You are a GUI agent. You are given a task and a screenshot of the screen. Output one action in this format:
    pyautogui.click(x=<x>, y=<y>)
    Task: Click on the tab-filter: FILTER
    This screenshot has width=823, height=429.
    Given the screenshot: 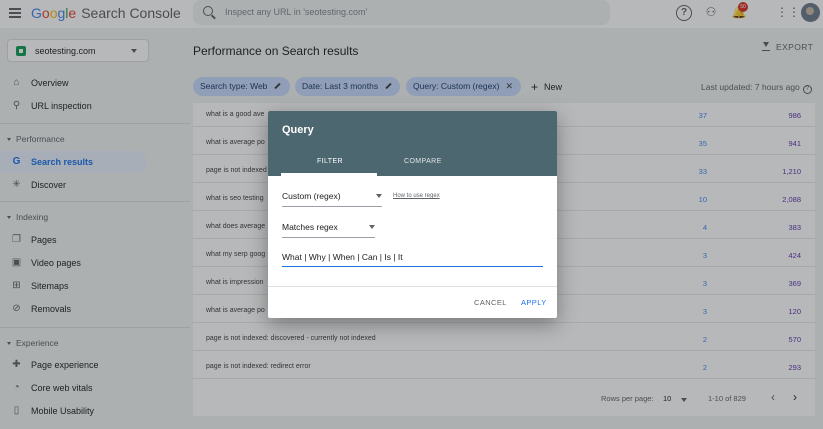 What is the action you would take?
    pyautogui.click(x=330, y=161)
    